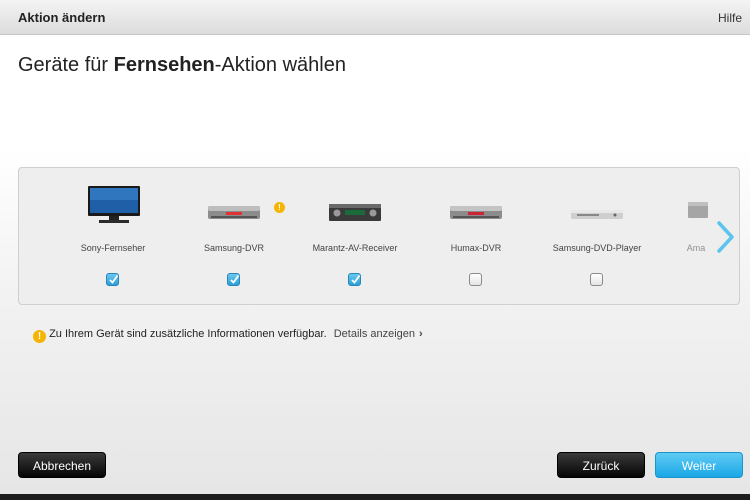 This screenshot has height=500, width=750. I want to click on device-item-samsung-dvd: Samsung-DVD-Player, so click(597, 236).